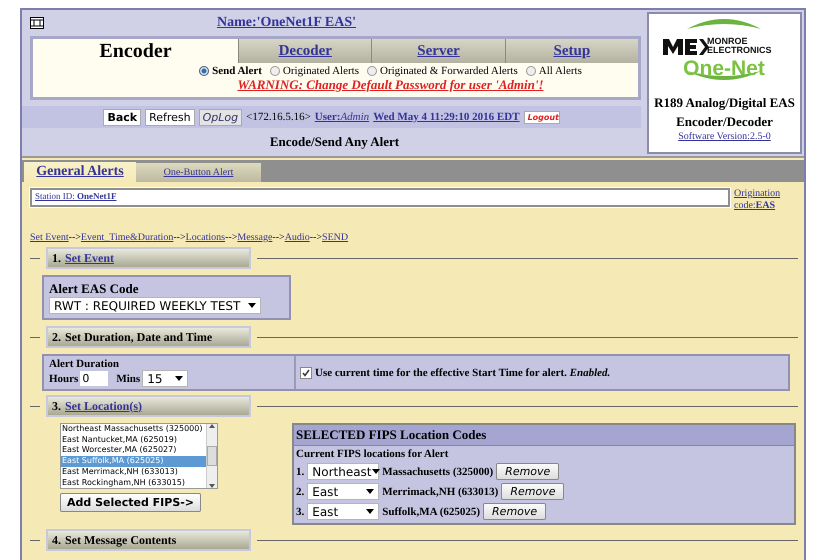 The height and width of the screenshot is (560, 822). What do you see at coordinates (342, 117) in the screenshot?
I see `user-link: User:Admin` at bounding box center [342, 117].